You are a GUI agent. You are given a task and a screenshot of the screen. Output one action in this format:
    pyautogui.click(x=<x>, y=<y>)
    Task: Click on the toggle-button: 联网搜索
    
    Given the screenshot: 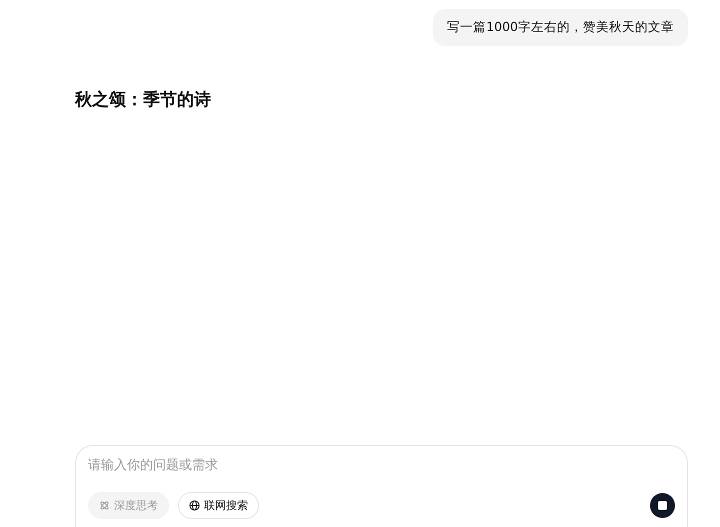 What is the action you would take?
    pyautogui.click(x=218, y=505)
    